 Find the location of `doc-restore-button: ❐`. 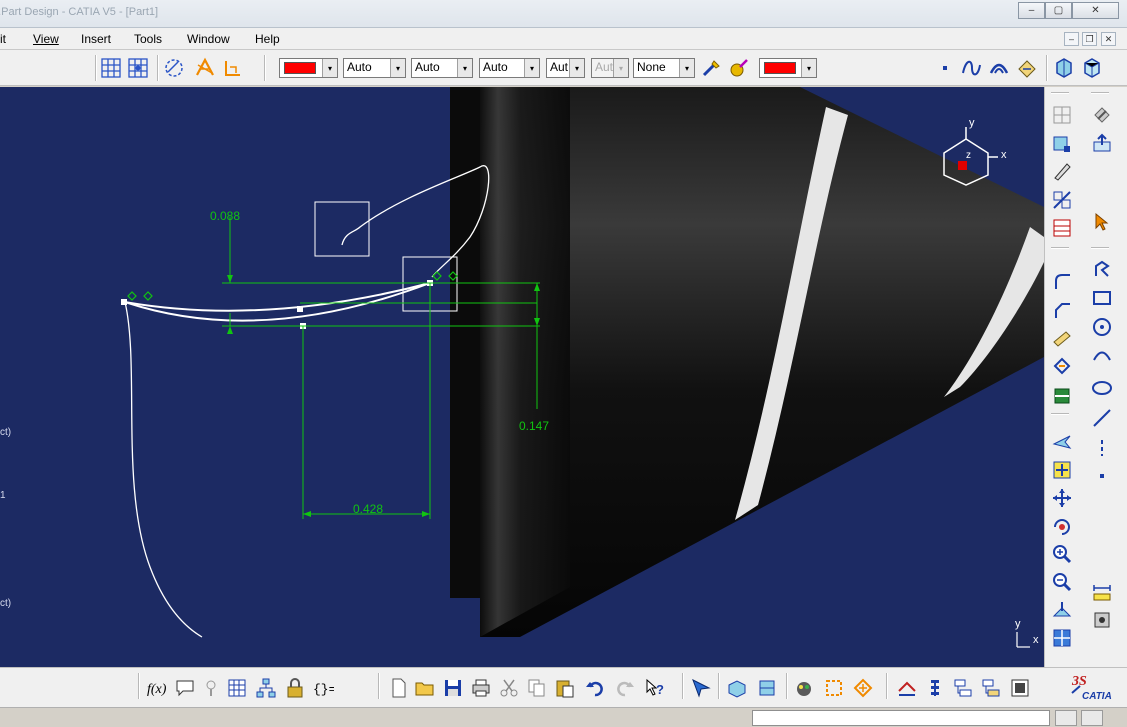

doc-restore-button: ❐ is located at coordinates (1089, 39).